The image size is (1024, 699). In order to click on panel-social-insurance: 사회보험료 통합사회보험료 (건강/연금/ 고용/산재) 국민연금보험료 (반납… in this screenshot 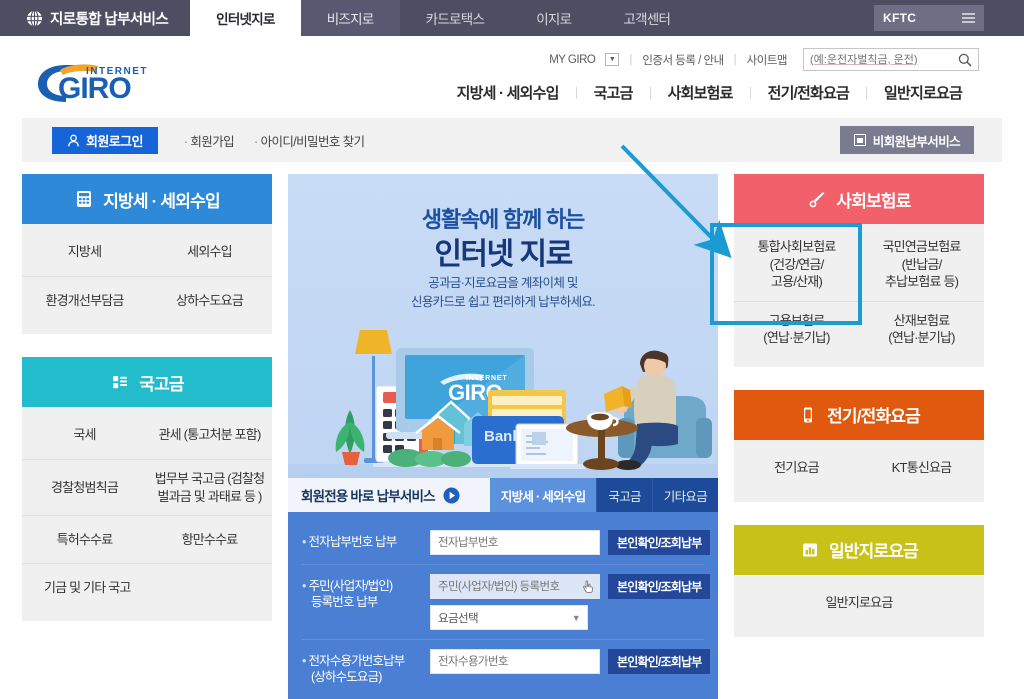, I will do `click(859, 270)`.